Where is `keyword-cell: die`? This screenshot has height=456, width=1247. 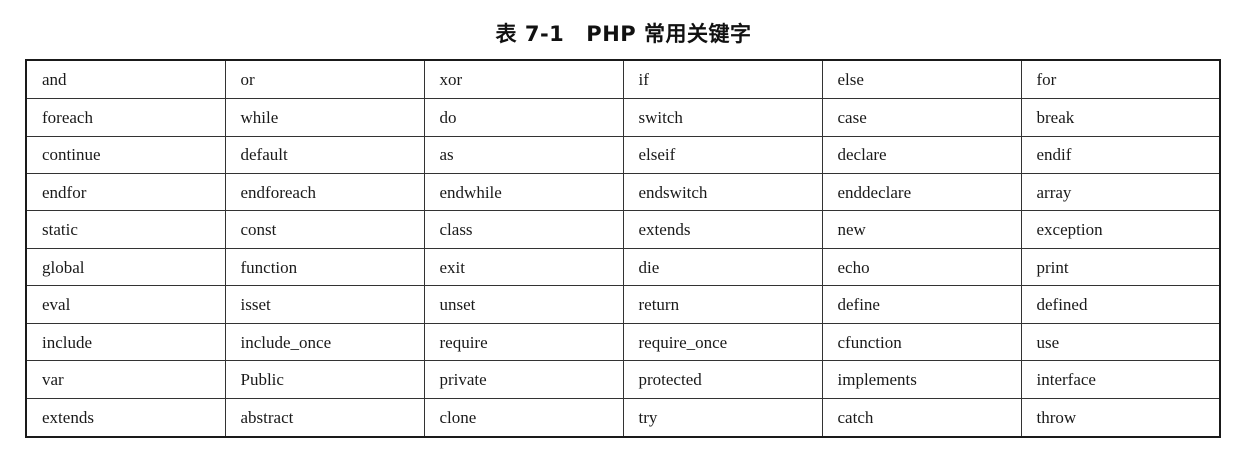
keyword-cell: die is located at coordinates (722, 267).